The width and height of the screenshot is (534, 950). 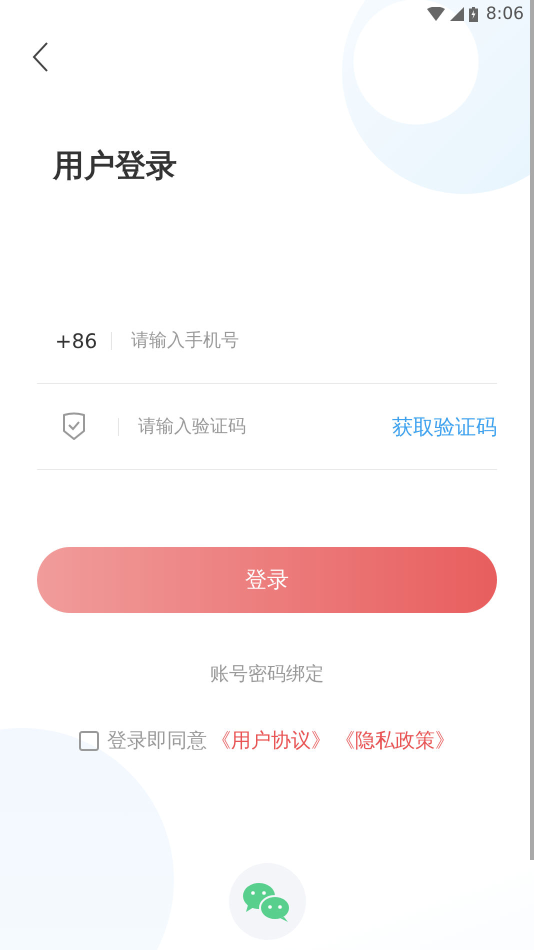 I want to click on agreement-text: 登录即同意, so click(x=157, y=740).